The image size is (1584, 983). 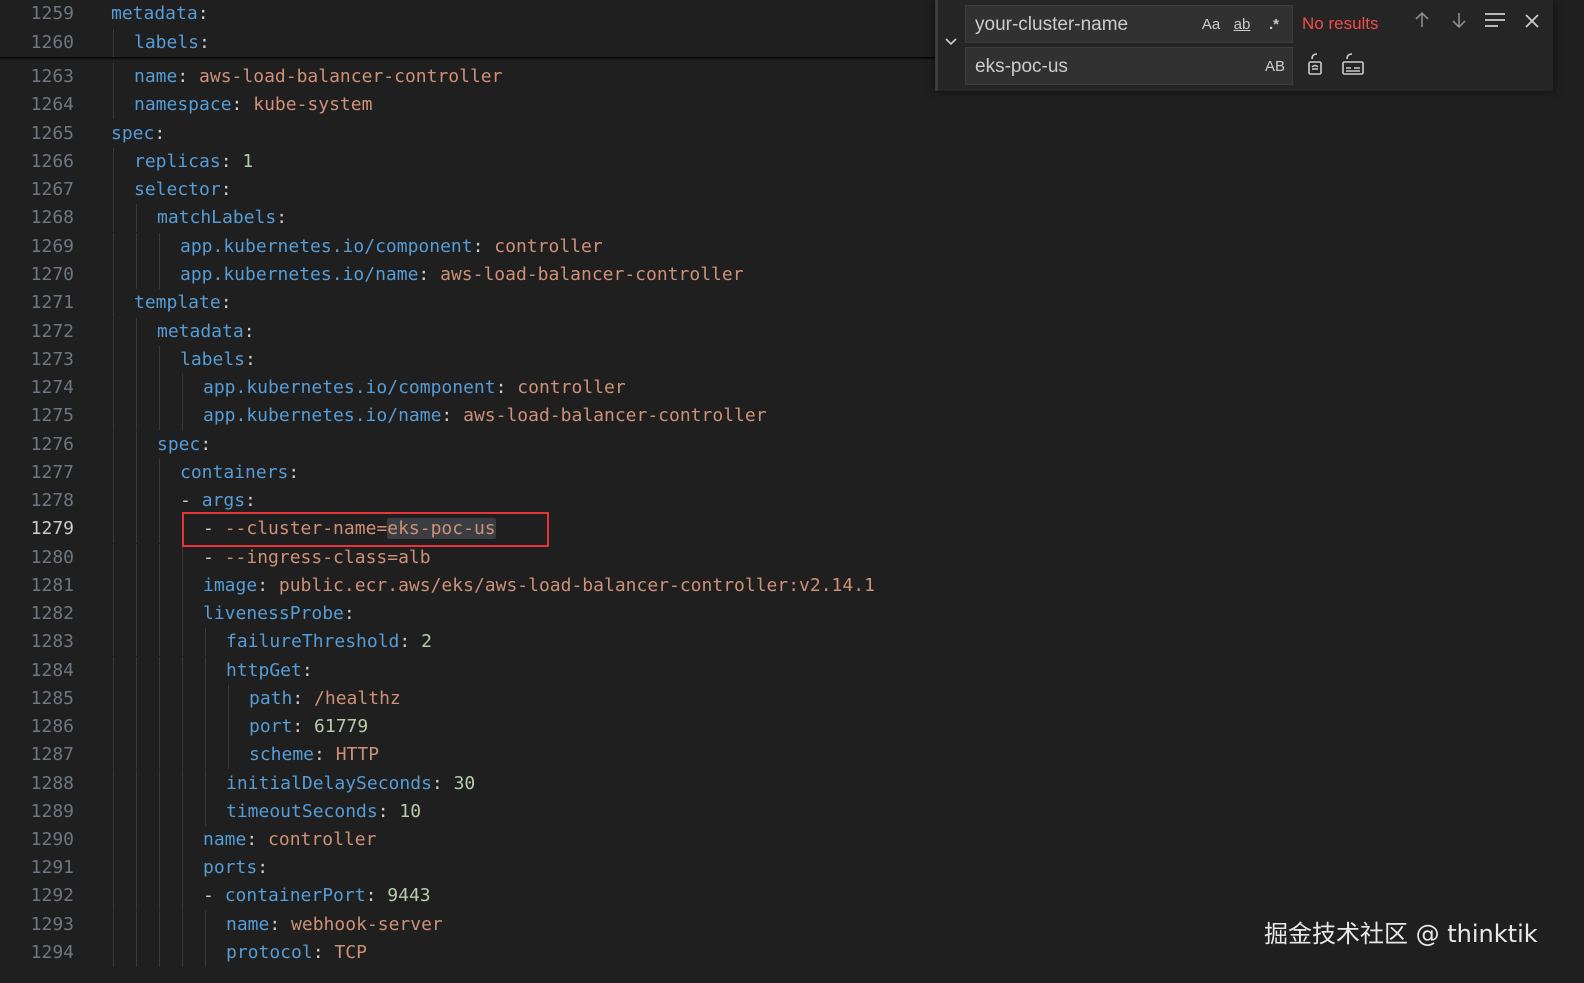 I want to click on line-number: 1273, so click(x=52, y=359).